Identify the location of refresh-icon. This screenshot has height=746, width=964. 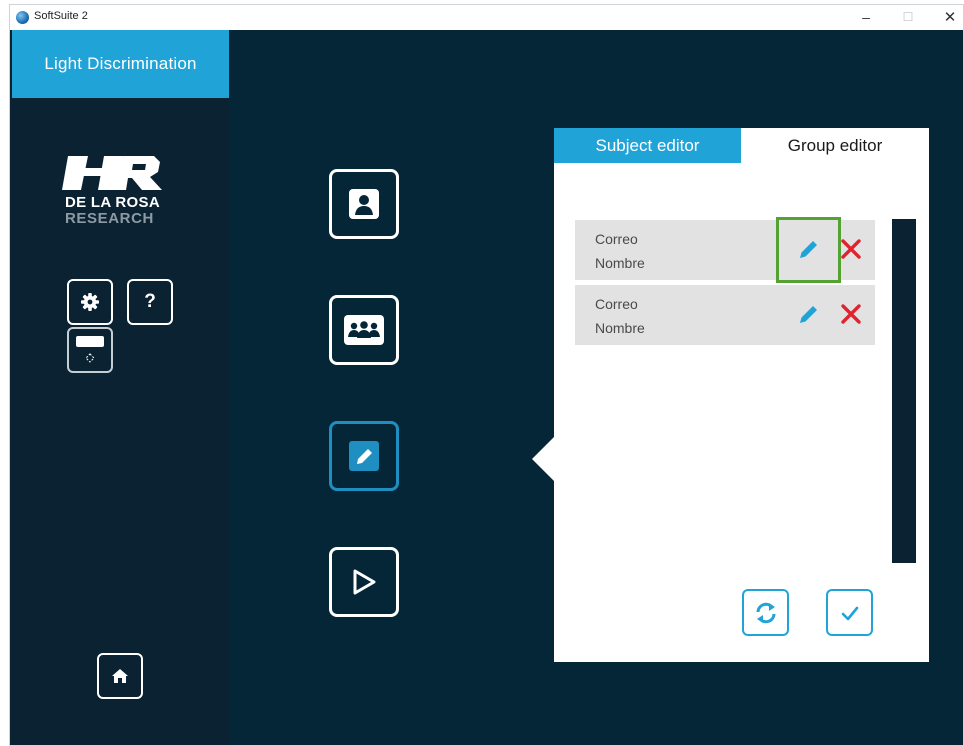
(765, 612).